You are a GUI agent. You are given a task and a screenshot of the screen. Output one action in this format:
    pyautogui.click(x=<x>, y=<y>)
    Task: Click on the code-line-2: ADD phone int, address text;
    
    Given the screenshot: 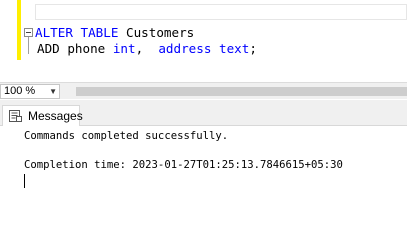 What is the action you would take?
    pyautogui.click(x=140, y=49)
    